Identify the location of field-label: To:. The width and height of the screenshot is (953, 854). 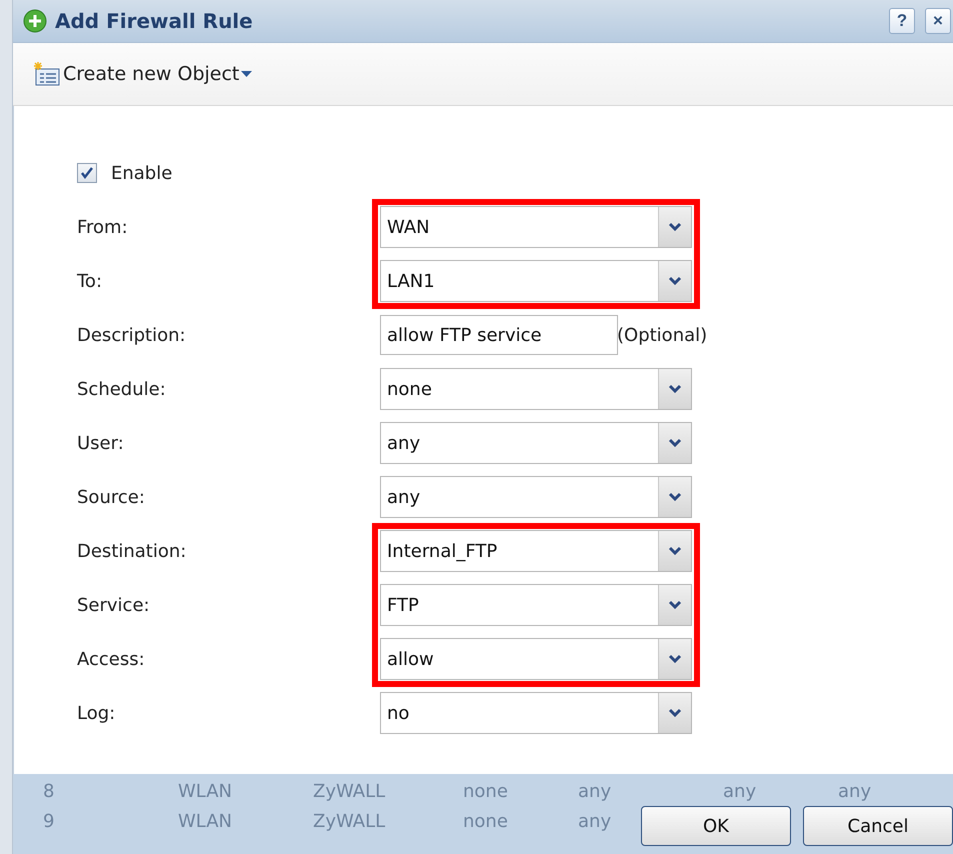
(90, 281).